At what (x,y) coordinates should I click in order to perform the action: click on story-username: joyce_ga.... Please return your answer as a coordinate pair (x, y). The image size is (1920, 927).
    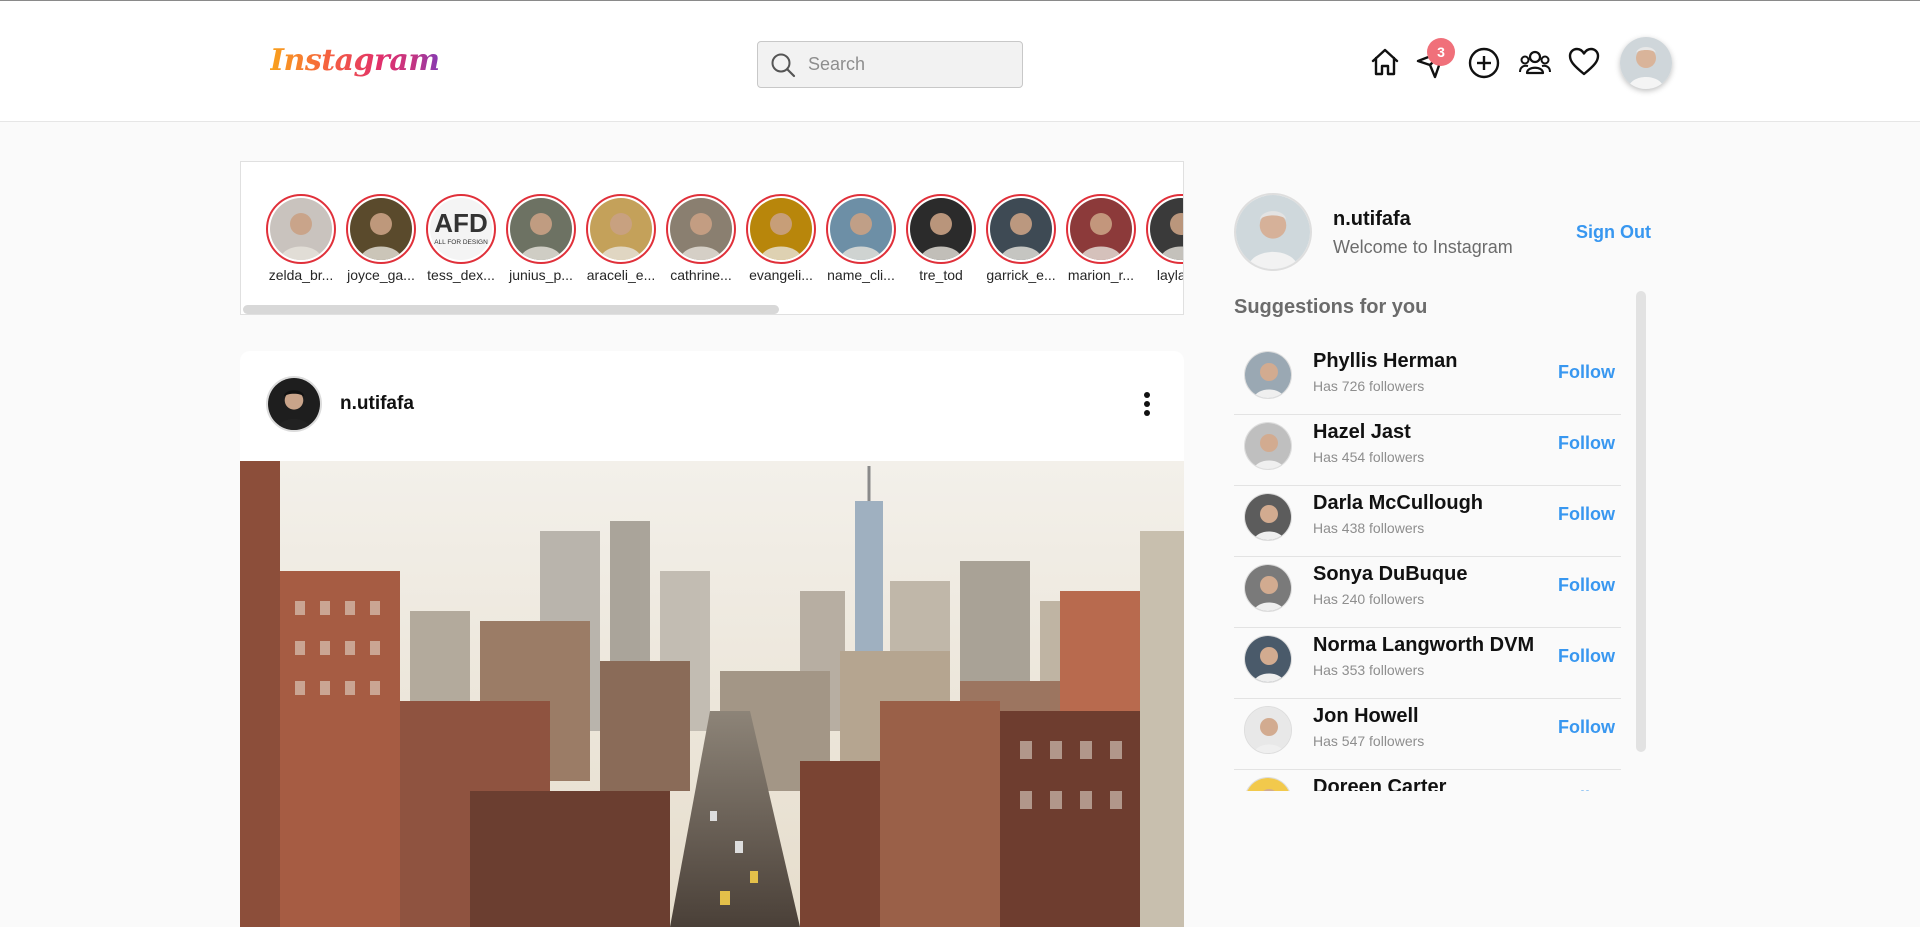
    Looking at the image, I should click on (381, 275).